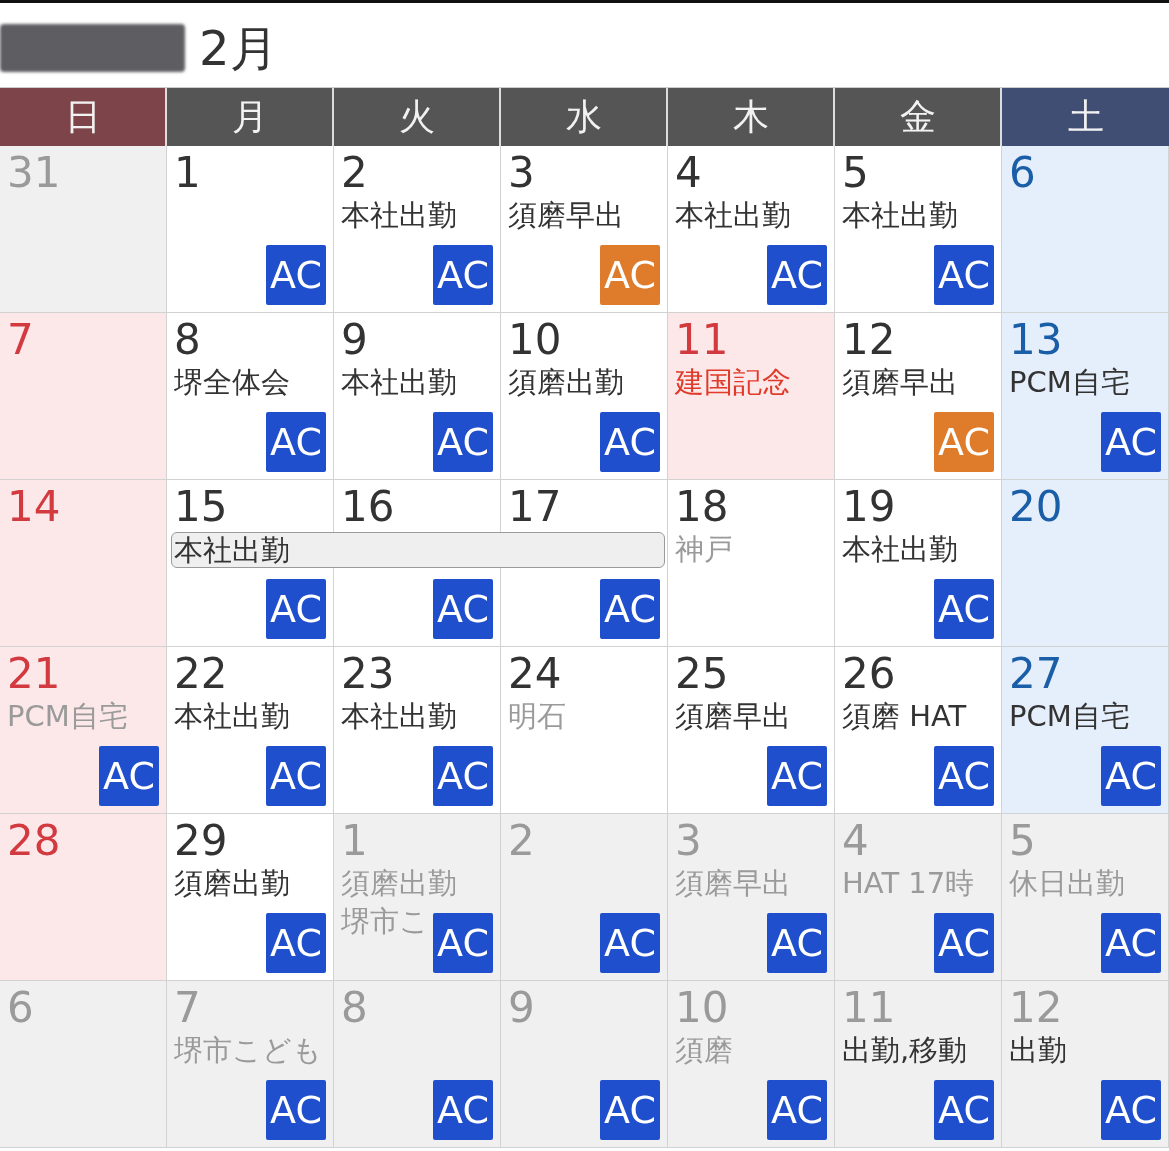 The height and width of the screenshot is (1151, 1169). Describe the element at coordinates (1067, 883) in the screenshot. I see `event-text: 休日出勤` at that location.